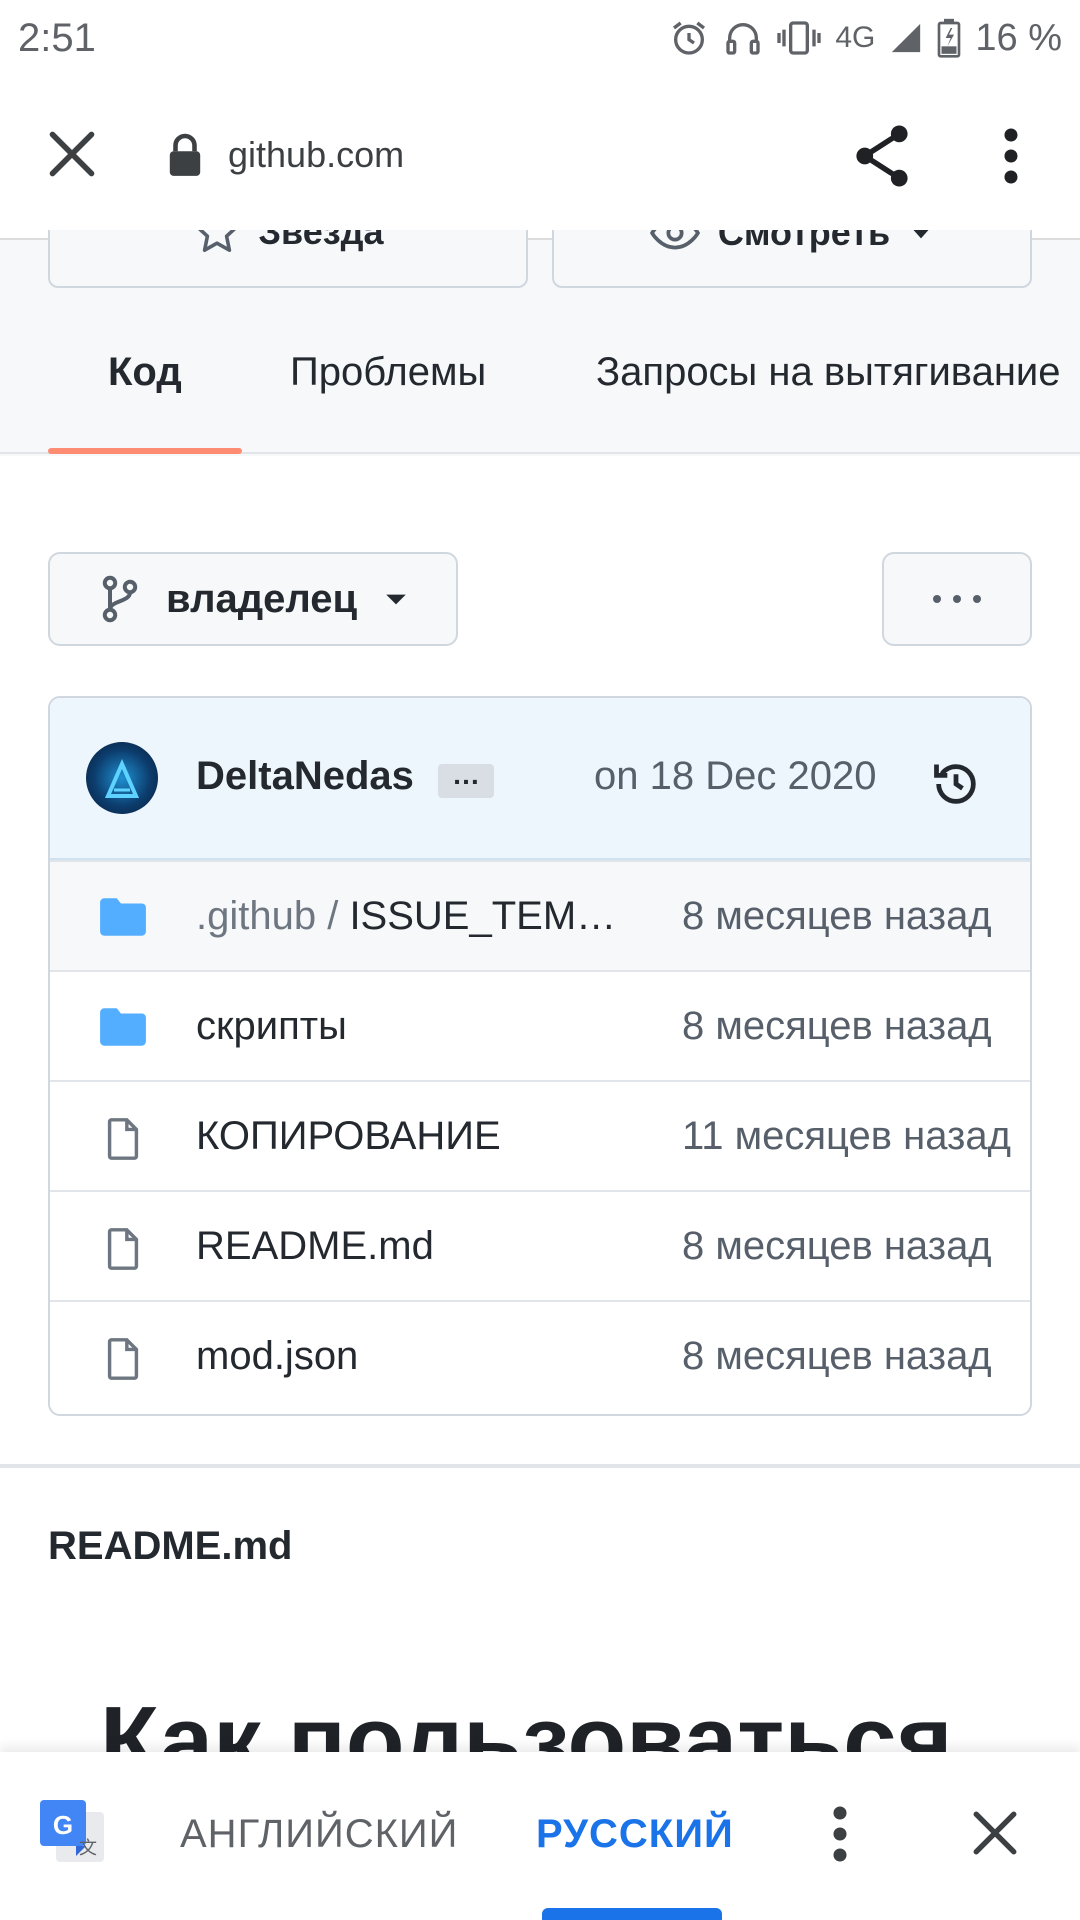 The width and height of the screenshot is (1080, 1920). I want to click on branch-selector: владелец, so click(253, 599).